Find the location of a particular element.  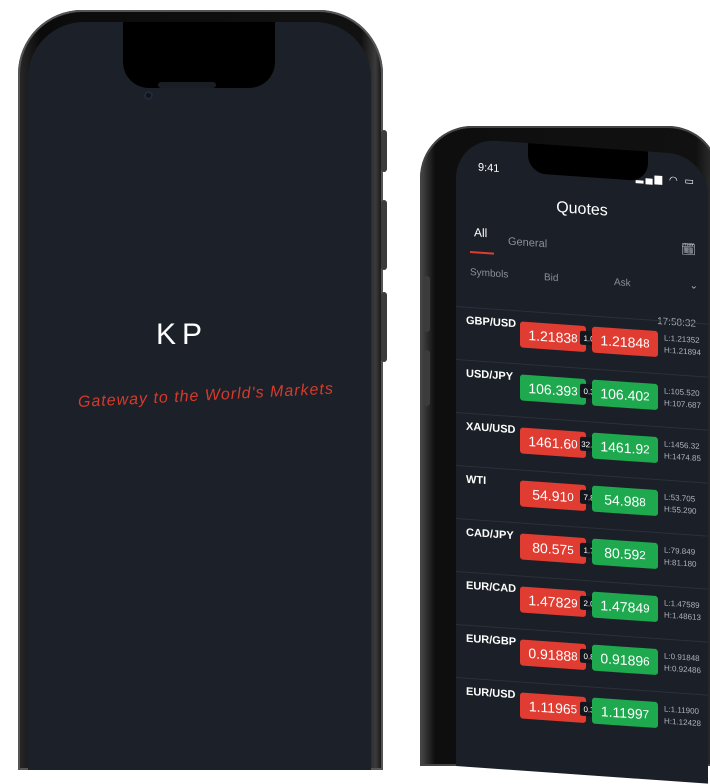

high-value: H:107.687 is located at coordinates (682, 404).